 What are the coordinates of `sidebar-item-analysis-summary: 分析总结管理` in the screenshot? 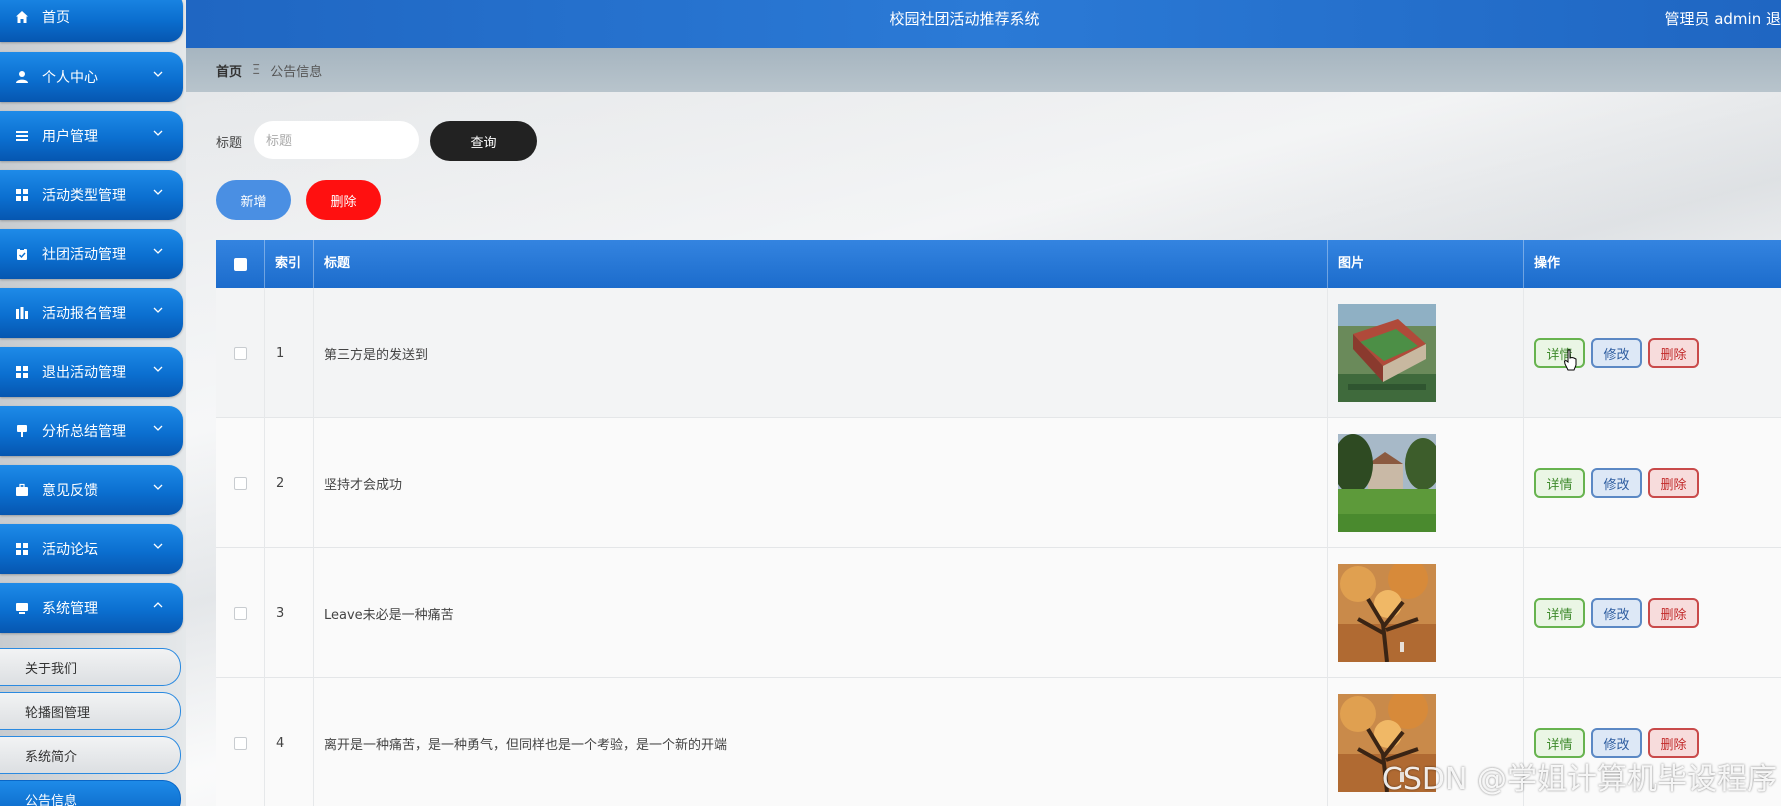 It's located at (91, 431).